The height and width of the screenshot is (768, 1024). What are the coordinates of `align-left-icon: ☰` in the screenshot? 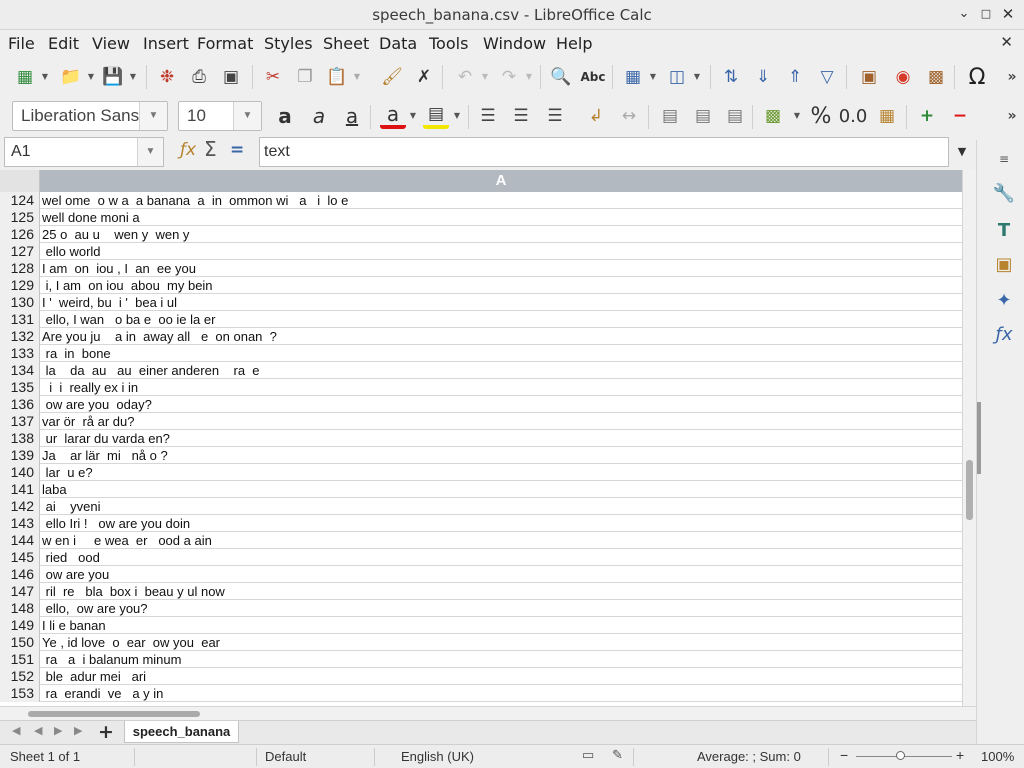 It's located at (488, 116).